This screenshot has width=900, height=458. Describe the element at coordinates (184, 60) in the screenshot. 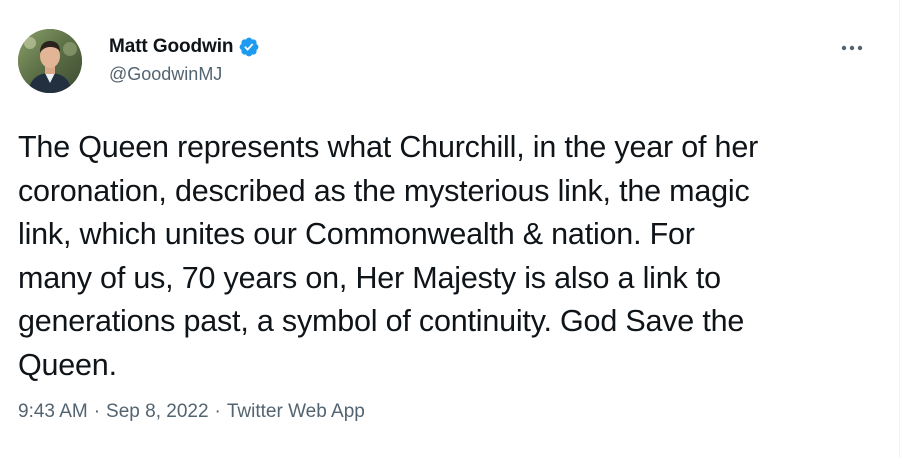

I see `author-info: Matt Goodwin @GoodwinMJ` at that location.